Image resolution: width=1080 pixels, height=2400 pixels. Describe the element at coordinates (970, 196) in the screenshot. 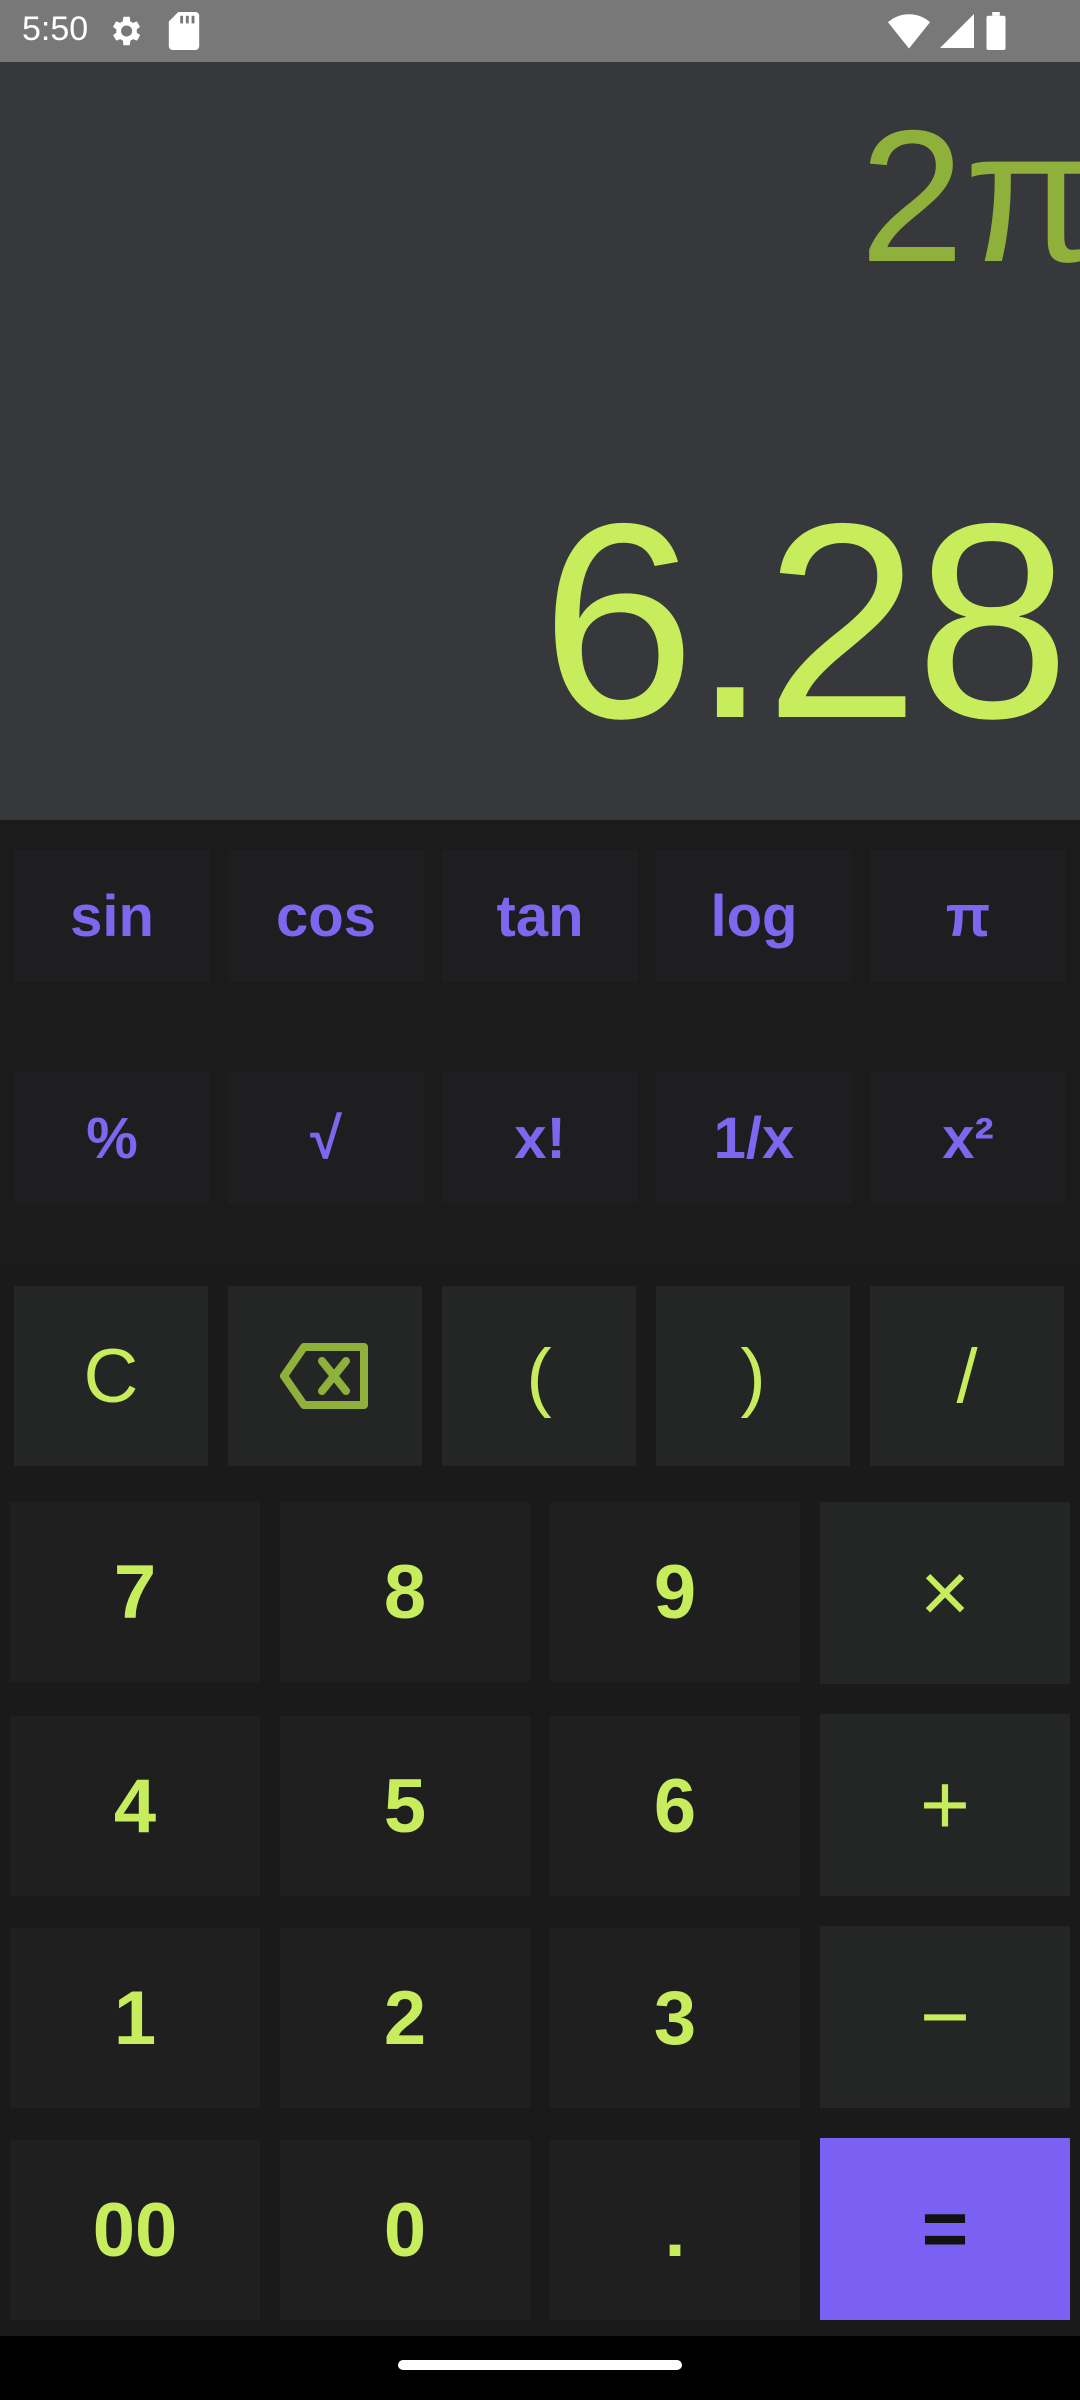

I see `expression-display: 2π` at that location.